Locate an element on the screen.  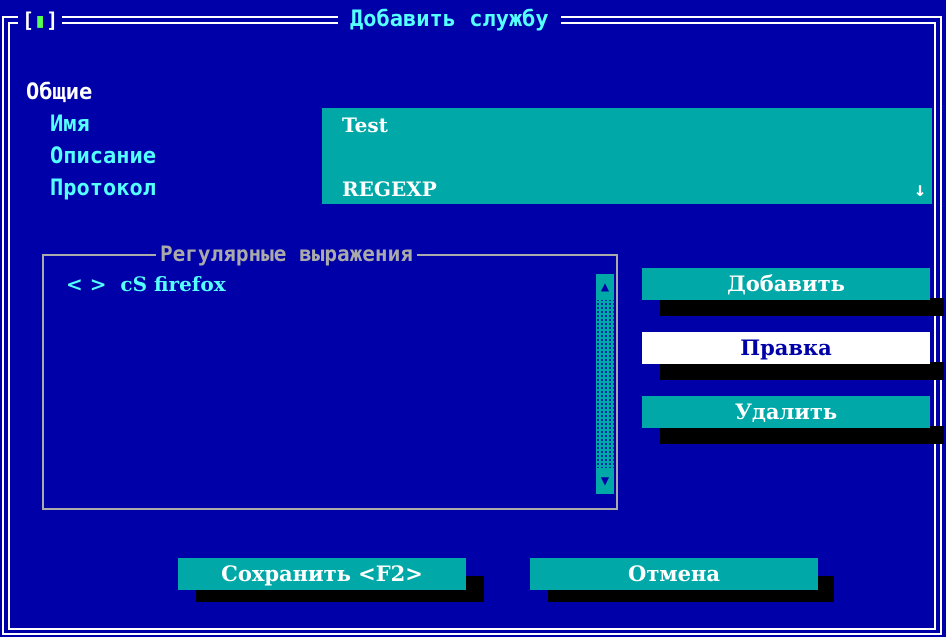
protocol-select: REGEXP is located at coordinates (389, 189).